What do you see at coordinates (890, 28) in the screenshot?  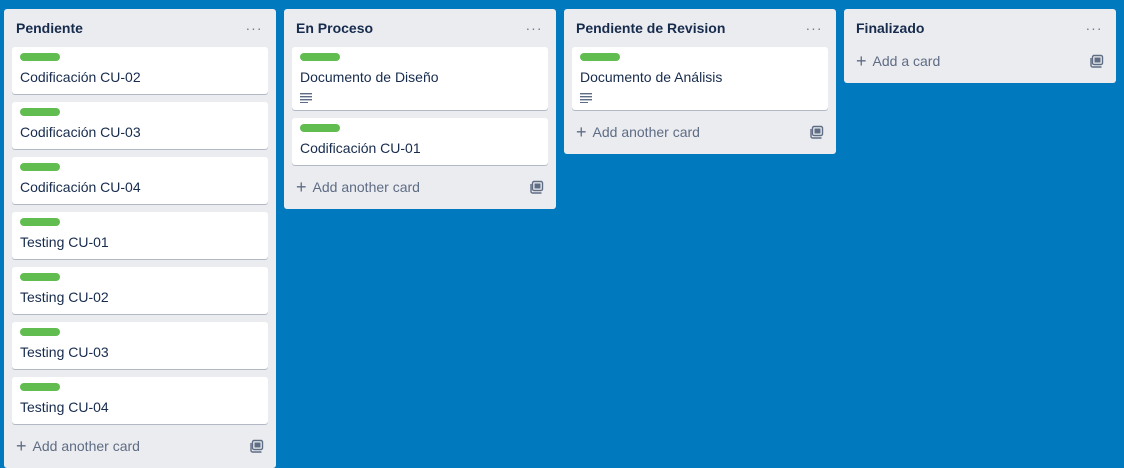 I see `list-title: Finalizado` at bounding box center [890, 28].